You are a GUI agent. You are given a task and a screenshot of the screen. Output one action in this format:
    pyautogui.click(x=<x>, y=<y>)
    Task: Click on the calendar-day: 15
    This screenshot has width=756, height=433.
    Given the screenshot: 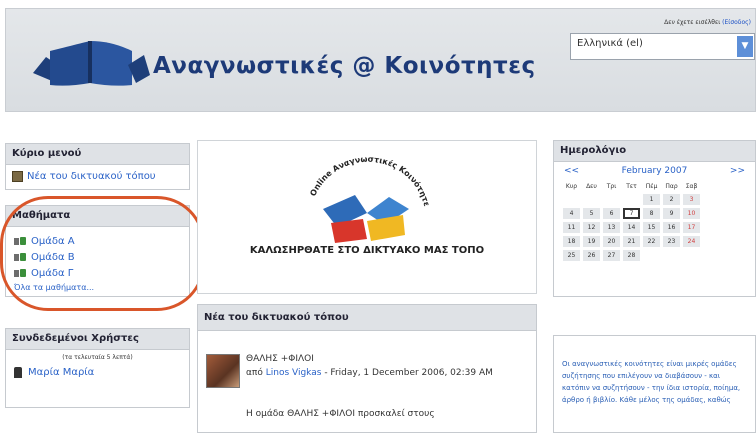 What is the action you would take?
    pyautogui.click(x=651, y=227)
    